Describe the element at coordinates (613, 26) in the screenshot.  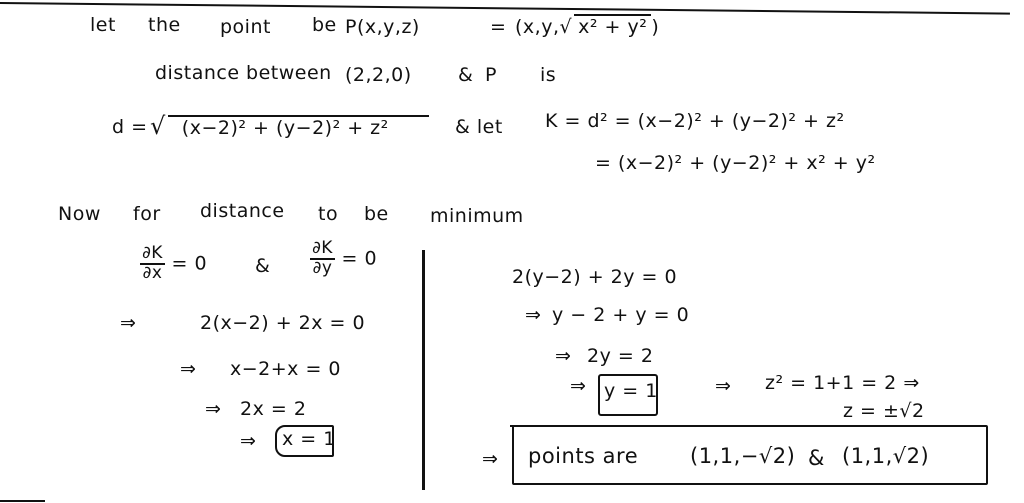
I see `sqrt-radicand: x² + y²` at that location.